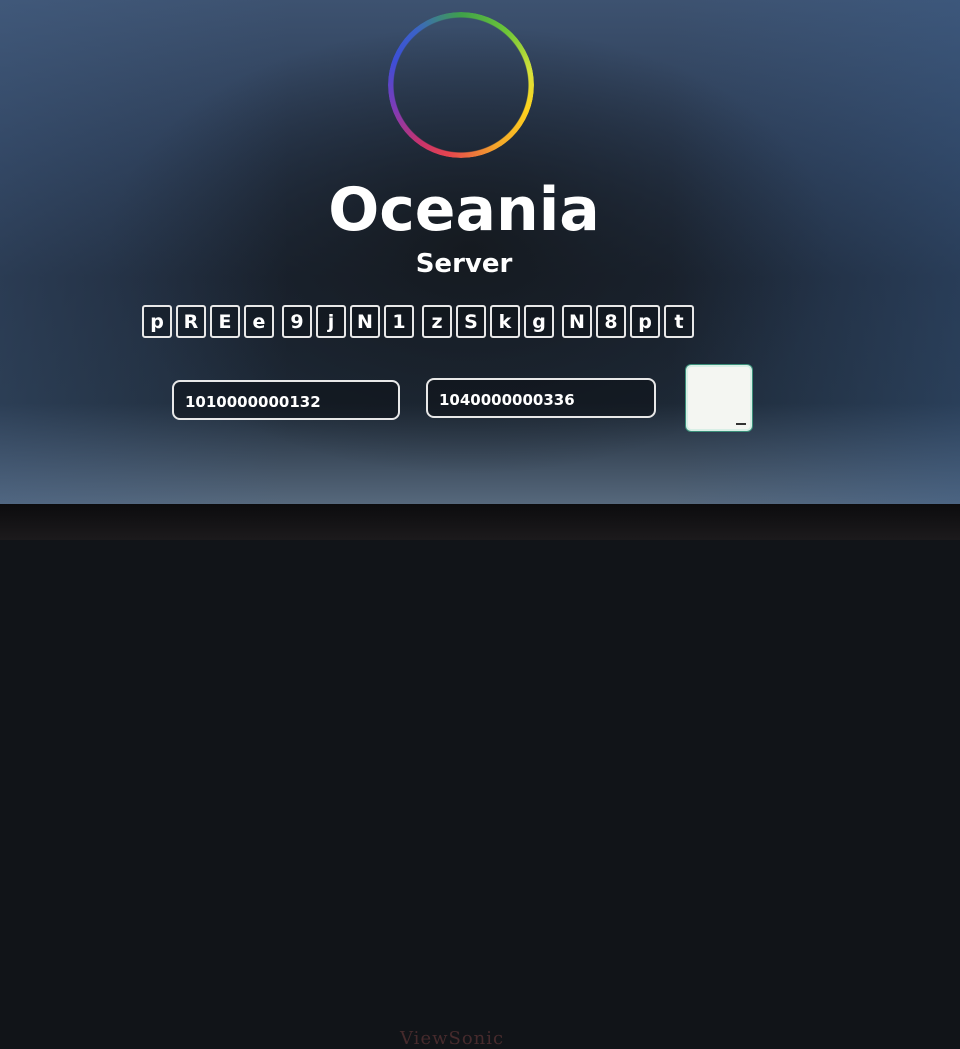  Describe the element at coordinates (331, 321) in the screenshot. I see `code-char: j` at that location.